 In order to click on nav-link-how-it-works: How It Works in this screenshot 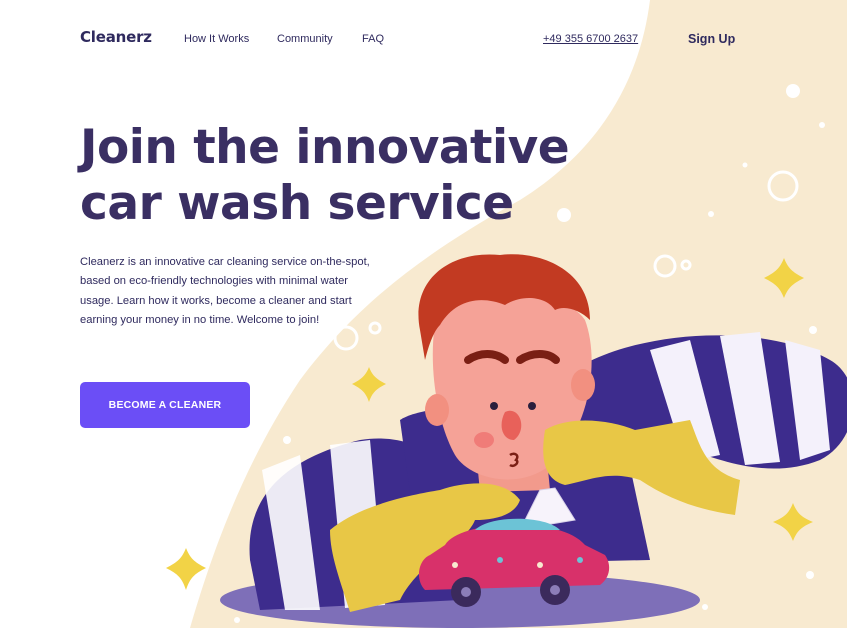, I will do `click(216, 39)`.